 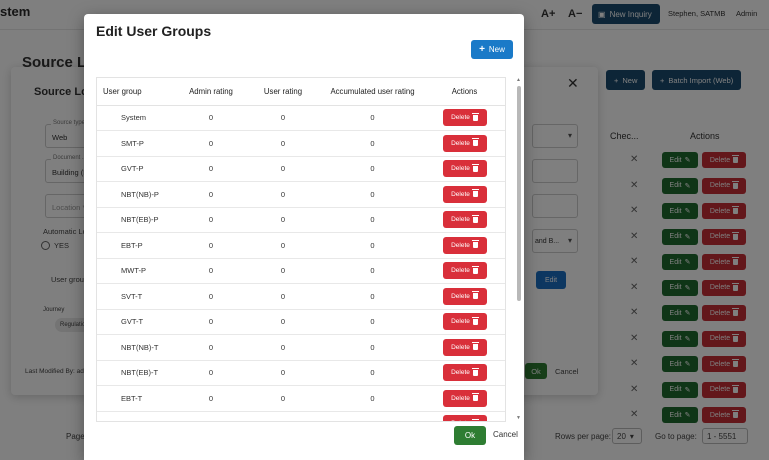 I want to click on table-row: SMT-P 0 0 0 Delete, so click(x=301, y=143).